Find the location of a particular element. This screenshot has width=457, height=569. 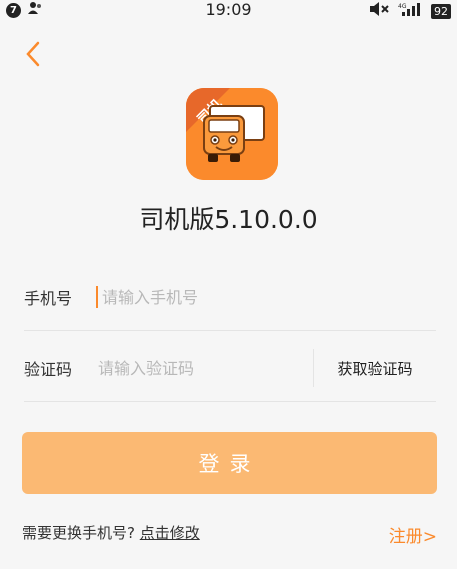

app-logo: 司机 is located at coordinates (232, 134).